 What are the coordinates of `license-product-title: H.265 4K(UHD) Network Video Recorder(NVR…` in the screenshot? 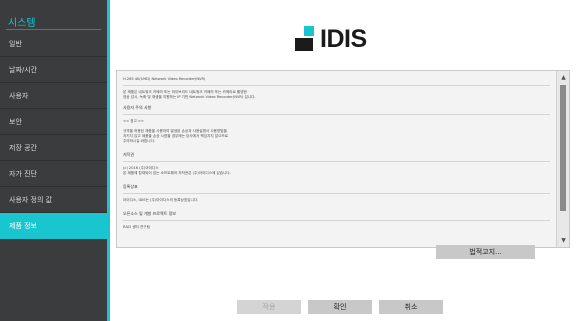 It's located at (164, 79).